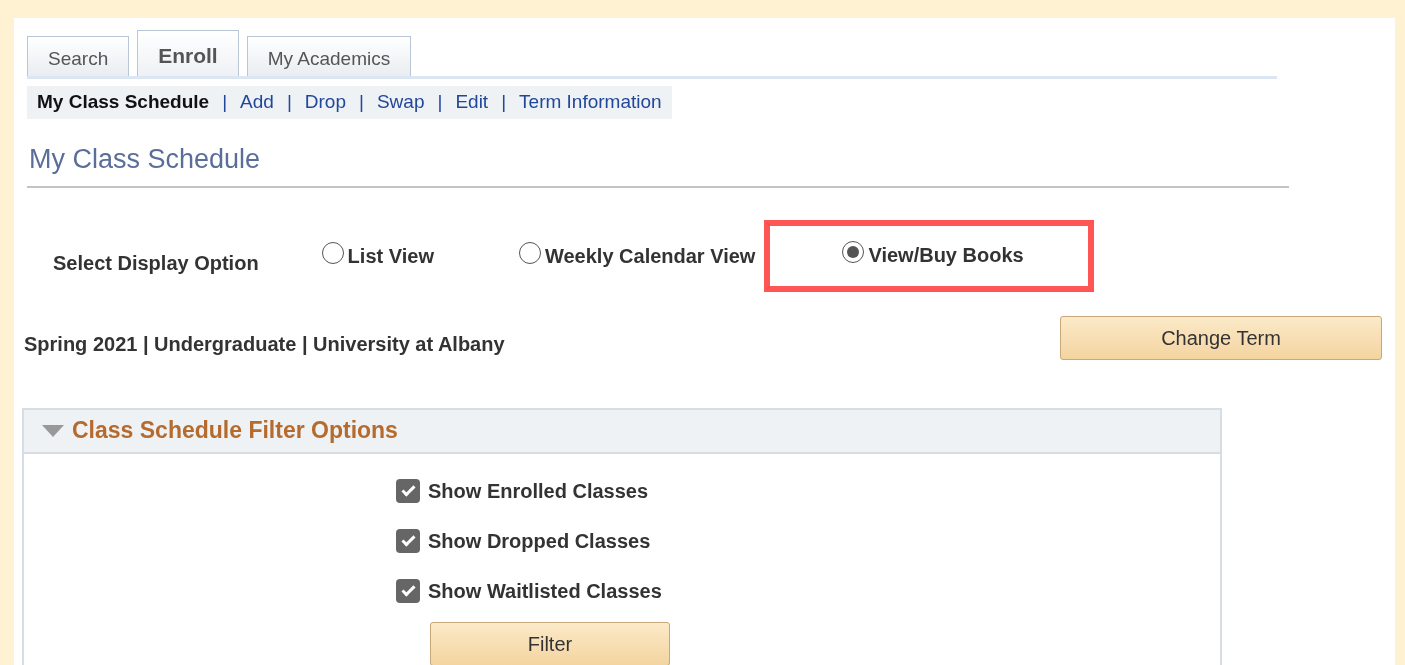 This screenshot has width=1405, height=665. Describe the element at coordinates (946, 255) in the screenshot. I see `radio-label: View/Buy Books` at that location.